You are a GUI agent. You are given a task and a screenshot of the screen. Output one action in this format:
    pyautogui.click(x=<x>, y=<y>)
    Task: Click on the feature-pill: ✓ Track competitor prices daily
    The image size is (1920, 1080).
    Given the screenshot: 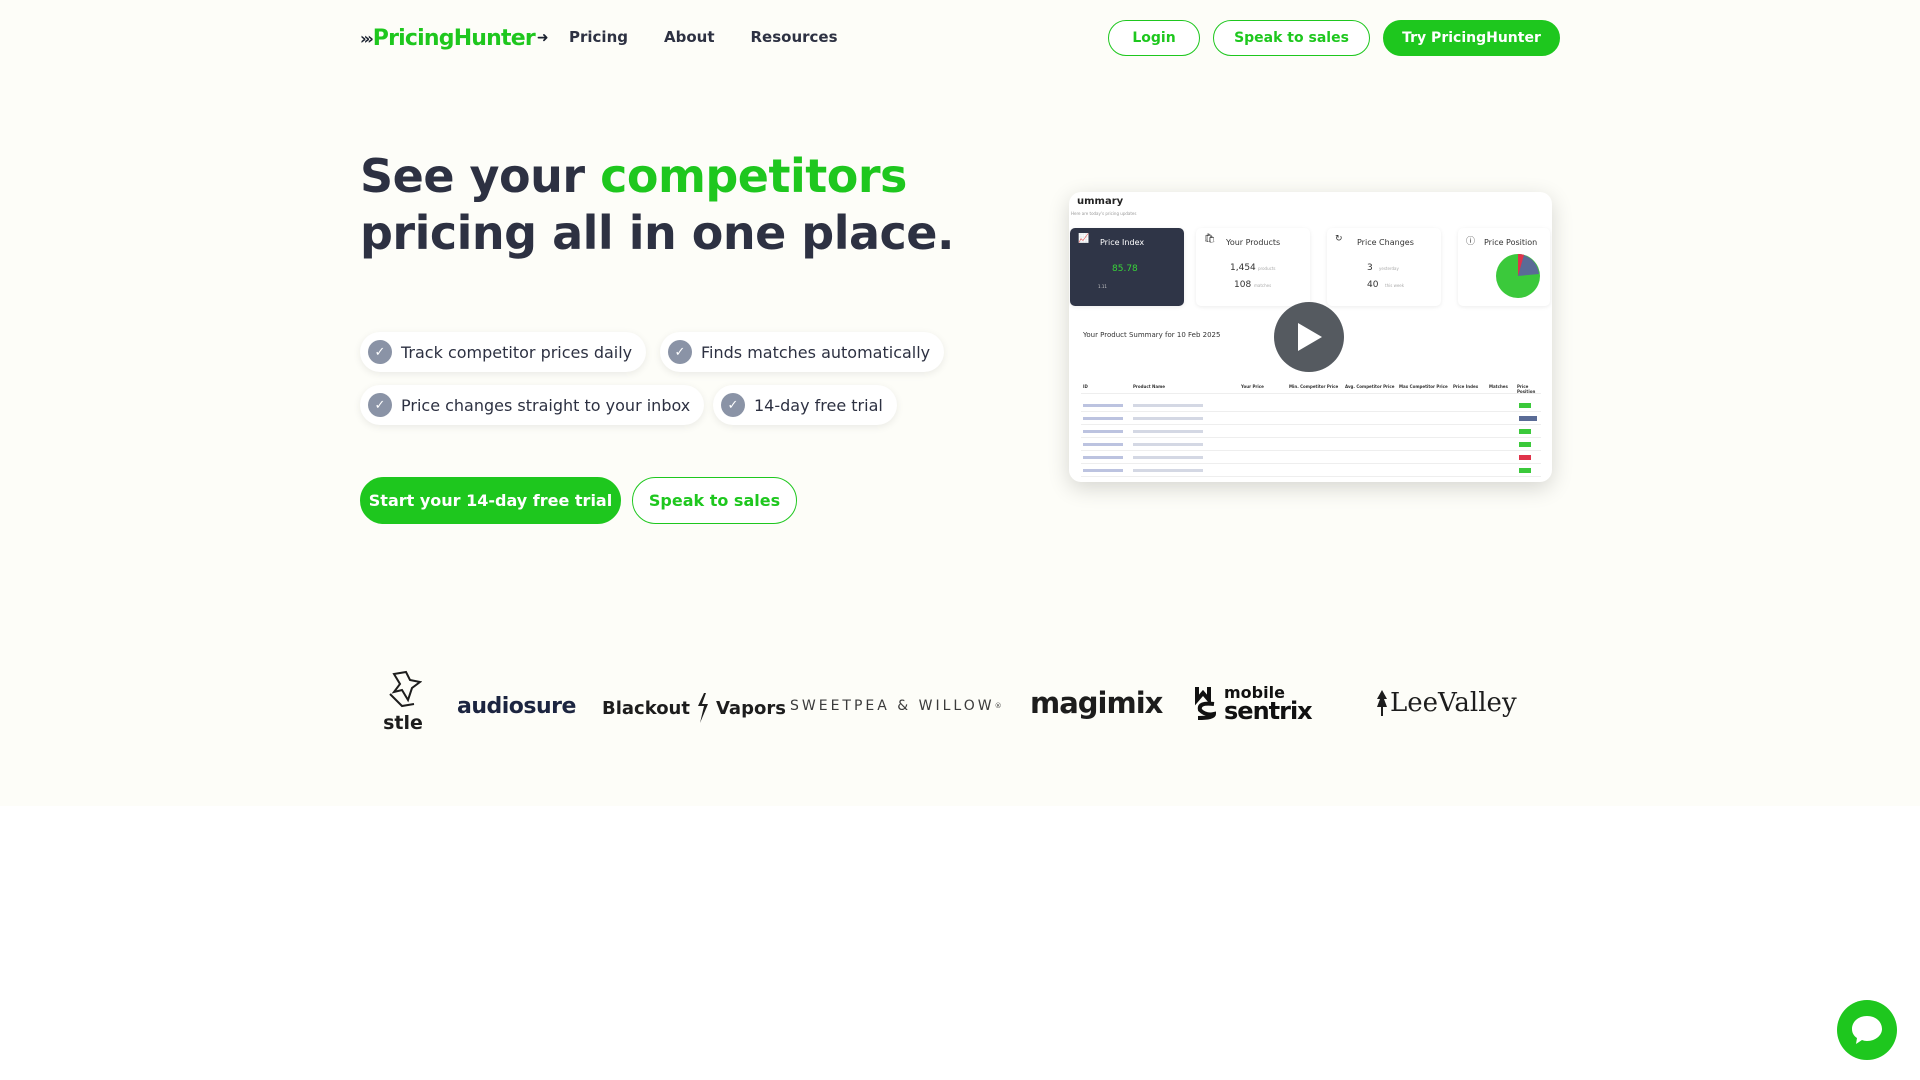 What is the action you would take?
    pyautogui.click(x=503, y=352)
    